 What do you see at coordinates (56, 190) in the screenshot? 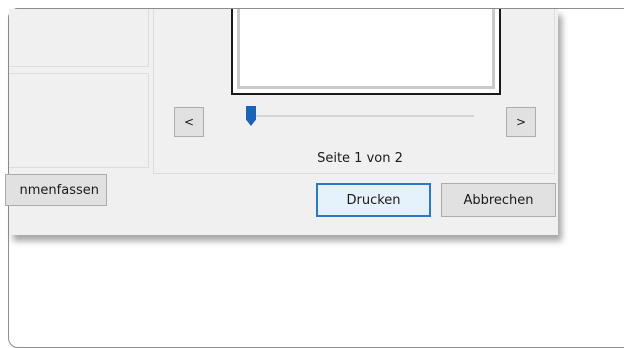
I see `combine-button: nmenfassen` at bounding box center [56, 190].